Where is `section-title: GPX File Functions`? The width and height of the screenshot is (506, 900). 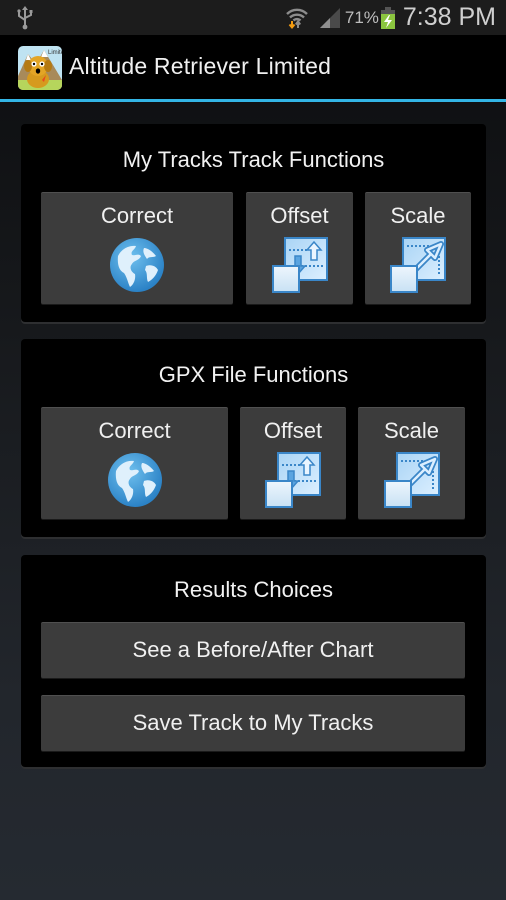 section-title: GPX File Functions is located at coordinates (253, 374).